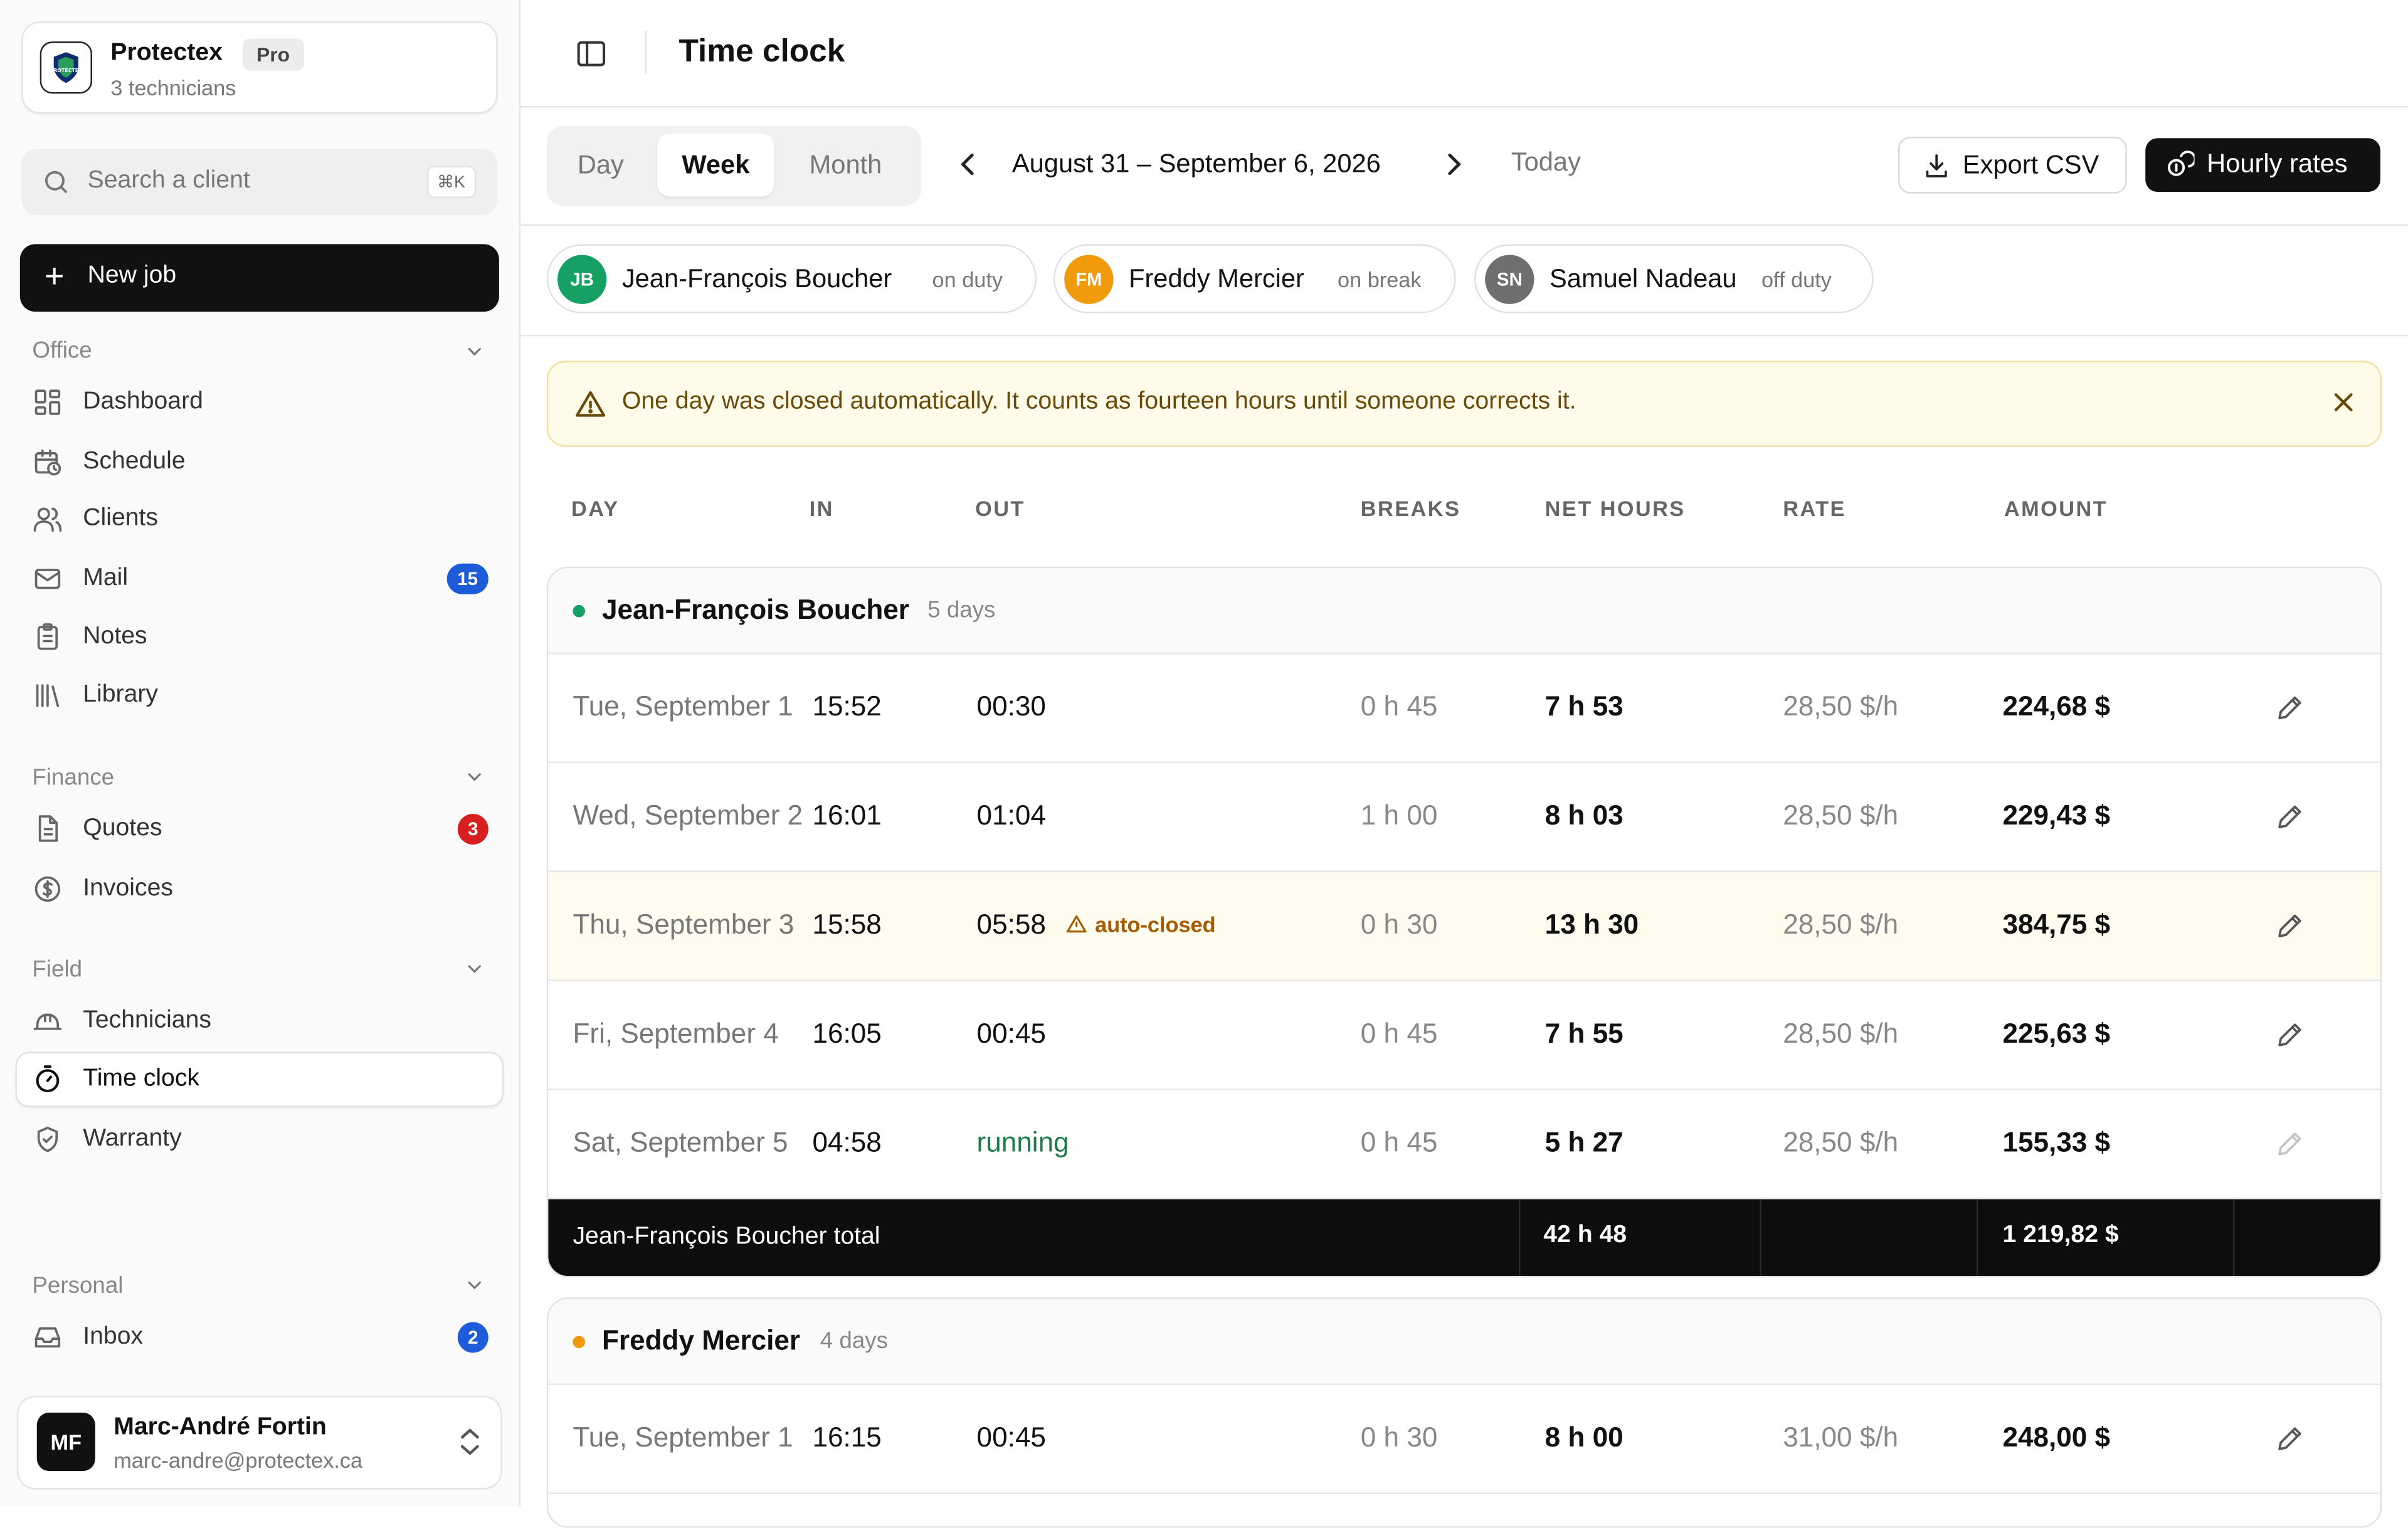 This screenshot has height=1528, width=2408. What do you see at coordinates (47, 579) in the screenshot?
I see `mail-icon` at bounding box center [47, 579].